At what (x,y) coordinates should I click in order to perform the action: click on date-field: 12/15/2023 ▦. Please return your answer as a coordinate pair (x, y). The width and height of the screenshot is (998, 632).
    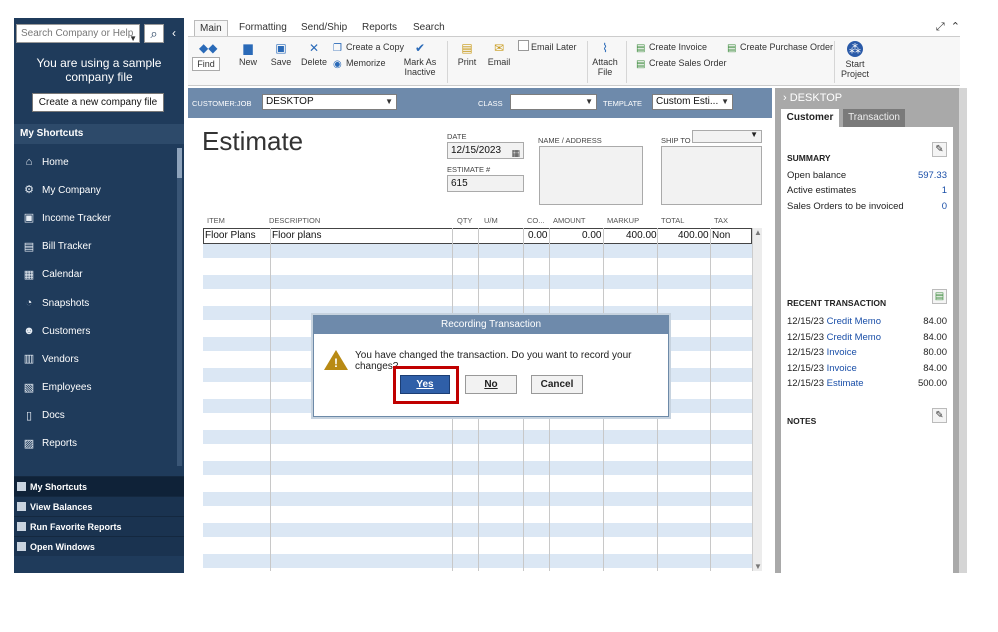
    Looking at the image, I should click on (485, 150).